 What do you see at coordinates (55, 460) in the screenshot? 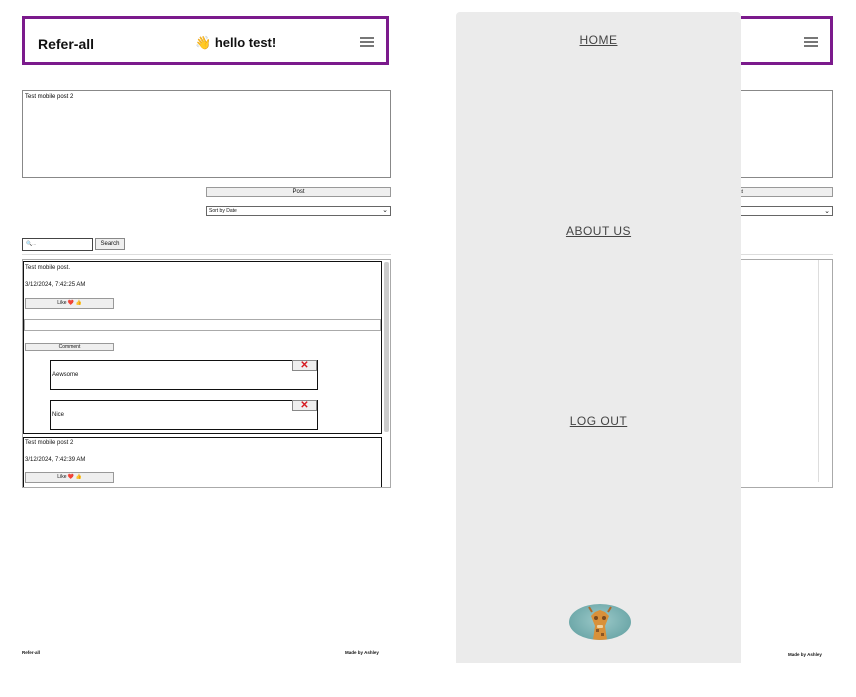
I see `post-date: 3/12/2024, 7:42:39 AM` at bounding box center [55, 460].